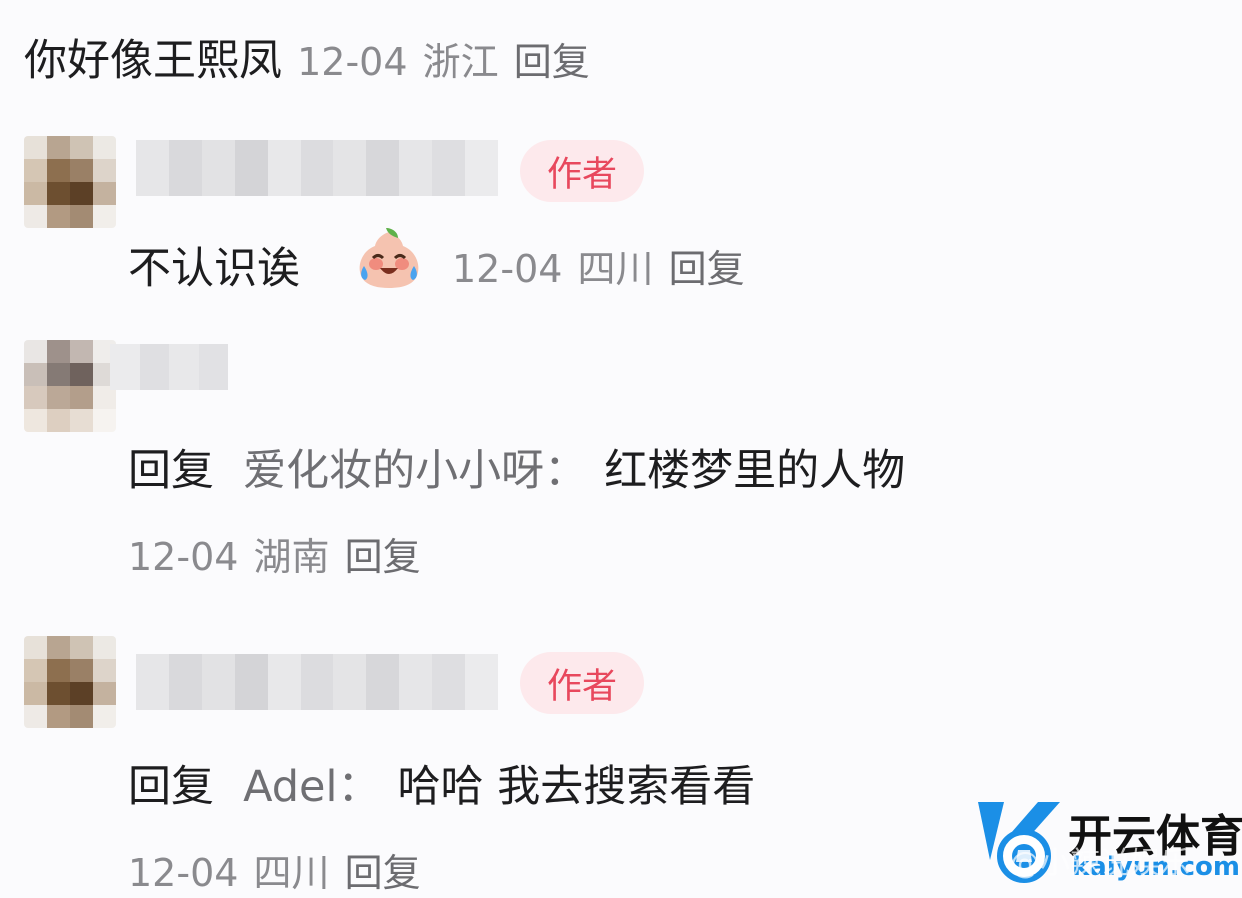 This screenshot has width=1242, height=898. I want to click on comment-4: 回复 Adel： 哈哈 我去搜索看看, so click(441, 782).